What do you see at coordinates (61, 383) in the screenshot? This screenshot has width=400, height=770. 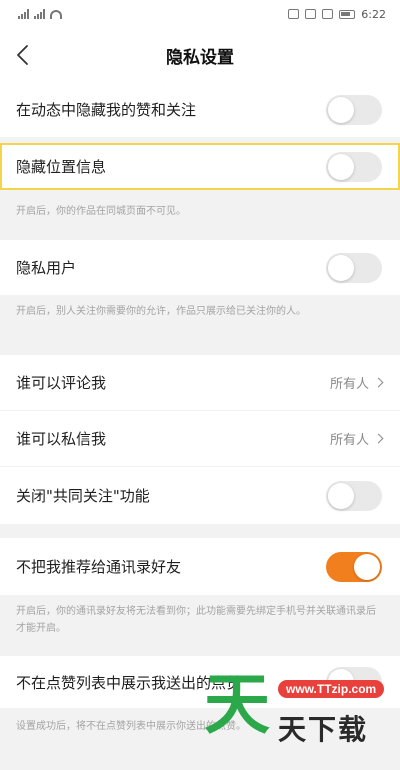 I see `row-who-comment-label: 谁可以评论我` at bounding box center [61, 383].